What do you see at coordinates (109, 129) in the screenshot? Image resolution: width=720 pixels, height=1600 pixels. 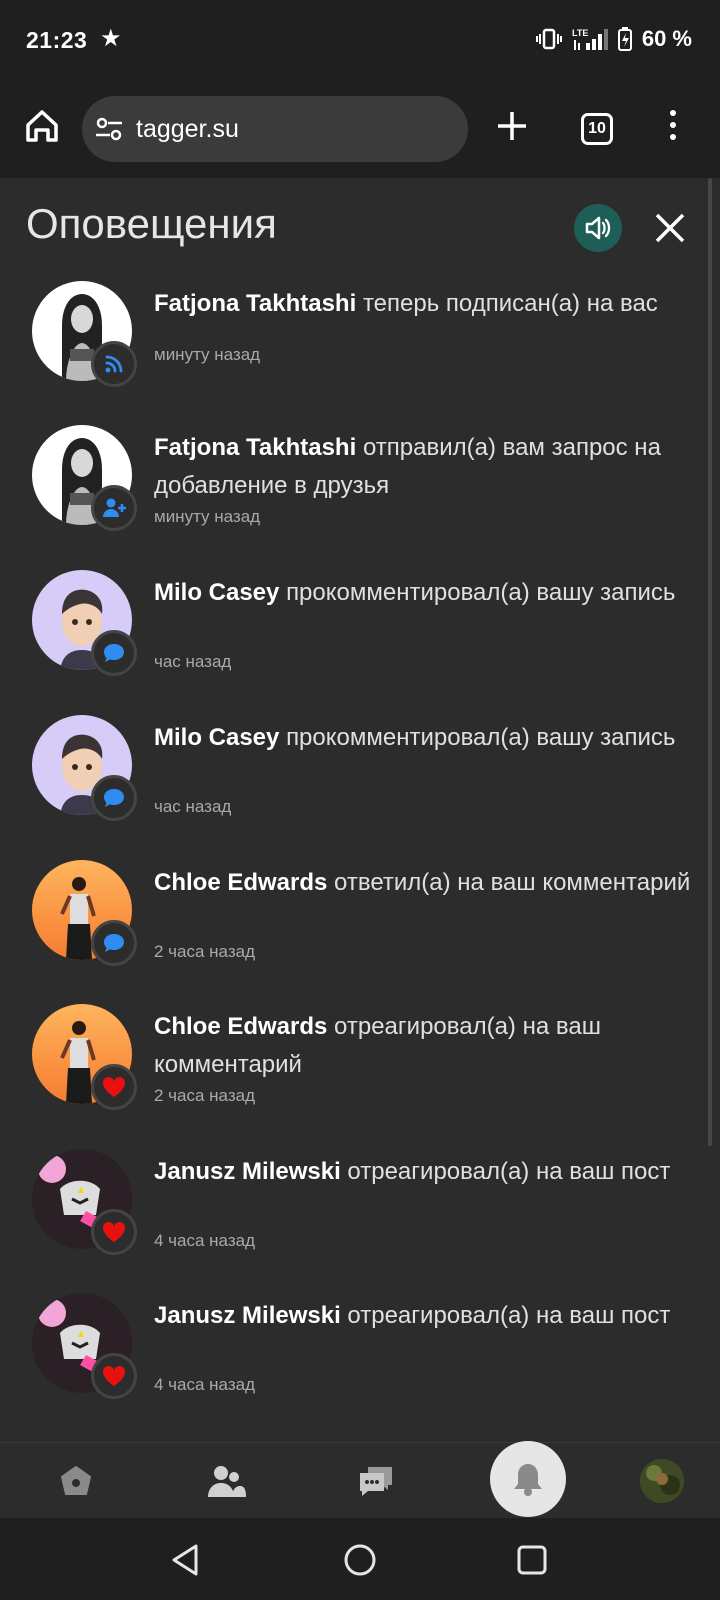 I see `site-settings-icon` at bounding box center [109, 129].